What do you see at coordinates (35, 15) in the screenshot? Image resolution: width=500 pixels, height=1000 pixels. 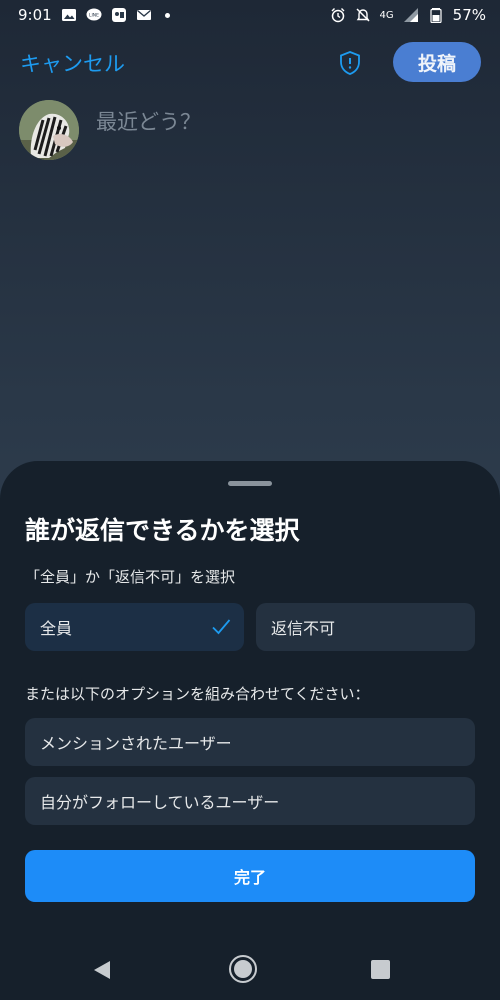 I see `status-time: 9:01` at bounding box center [35, 15].